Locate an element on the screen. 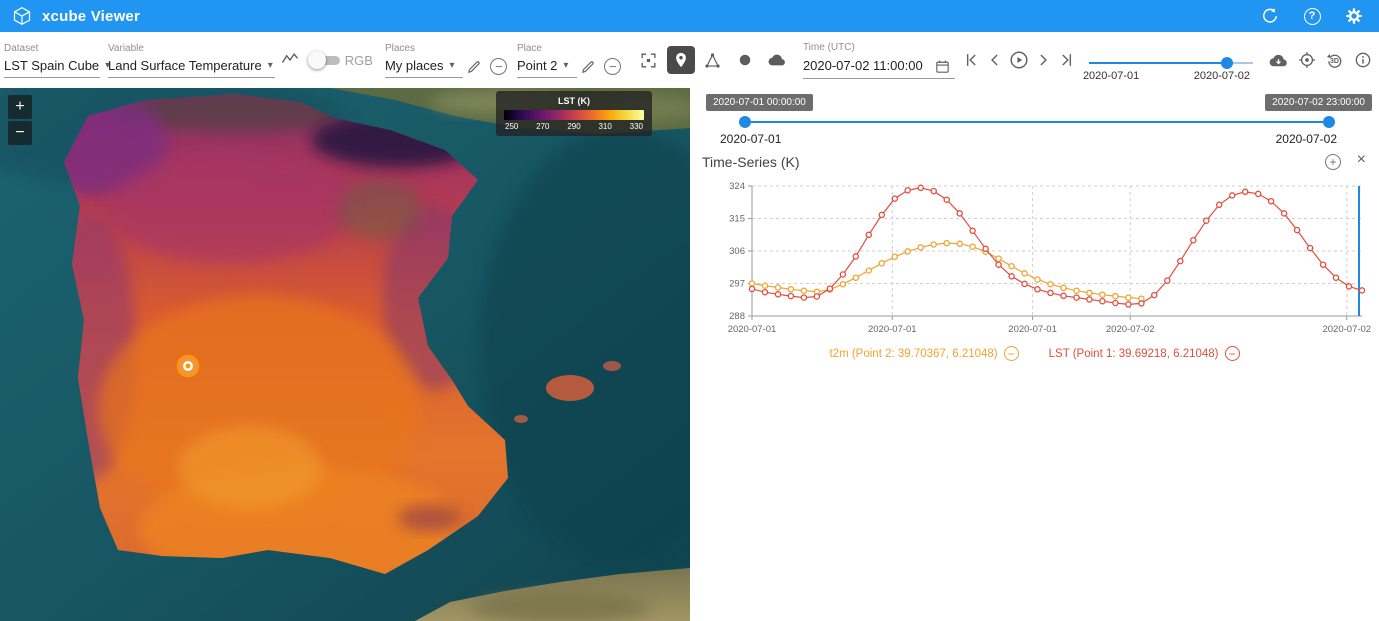 The width and height of the screenshot is (1379, 621). place-select: Point 2 ▾ is located at coordinates (546, 66).